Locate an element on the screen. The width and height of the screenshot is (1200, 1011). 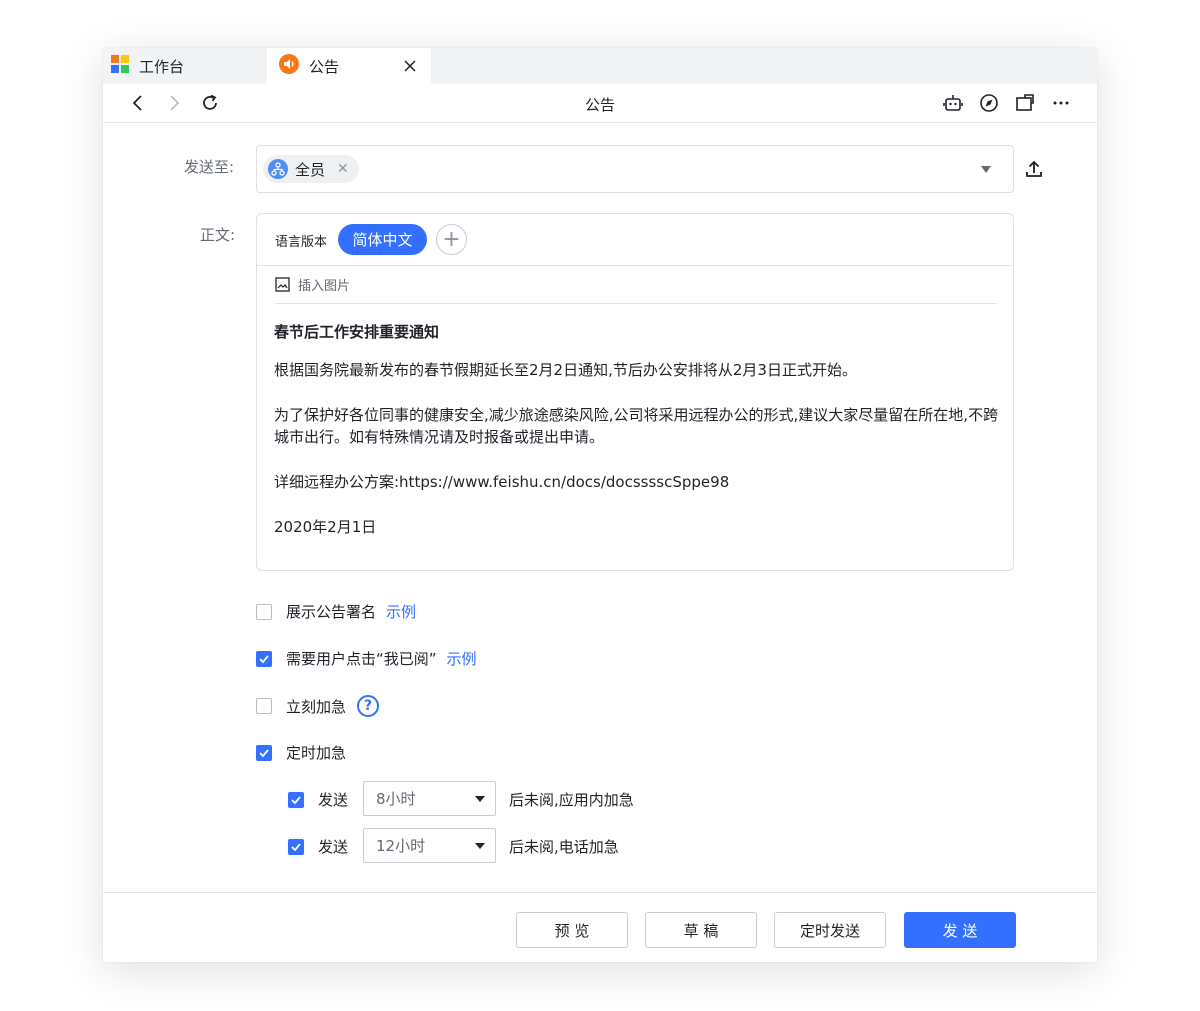
urgent-now-label: 立刻加急 is located at coordinates (316, 706).